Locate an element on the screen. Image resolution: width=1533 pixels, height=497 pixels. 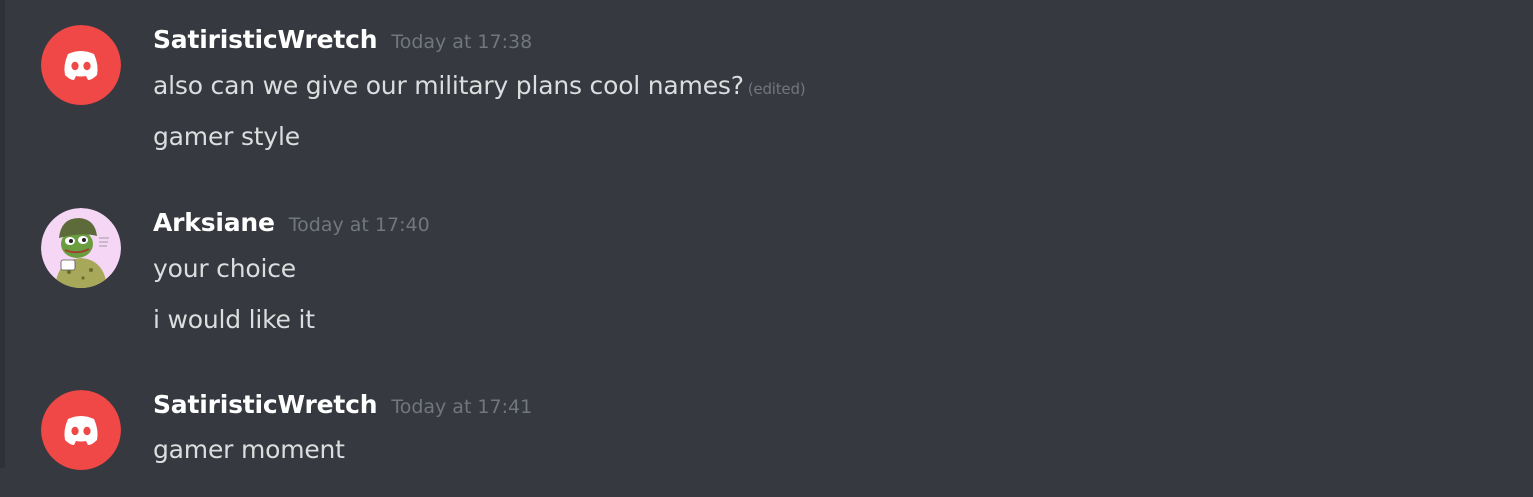
message-header: SatiristicWretch Today at 17:41 is located at coordinates (342, 407).